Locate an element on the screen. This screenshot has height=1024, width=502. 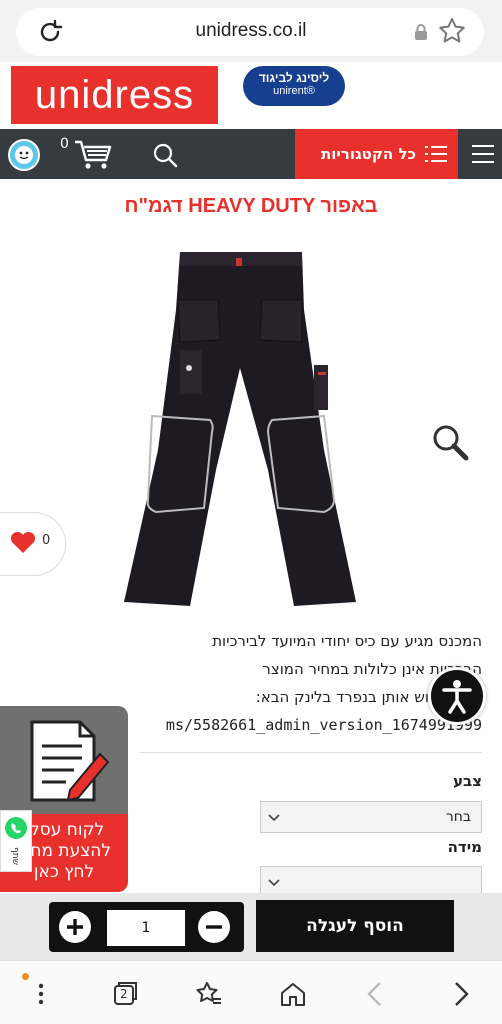
quote-widget-header is located at coordinates (64, 760).